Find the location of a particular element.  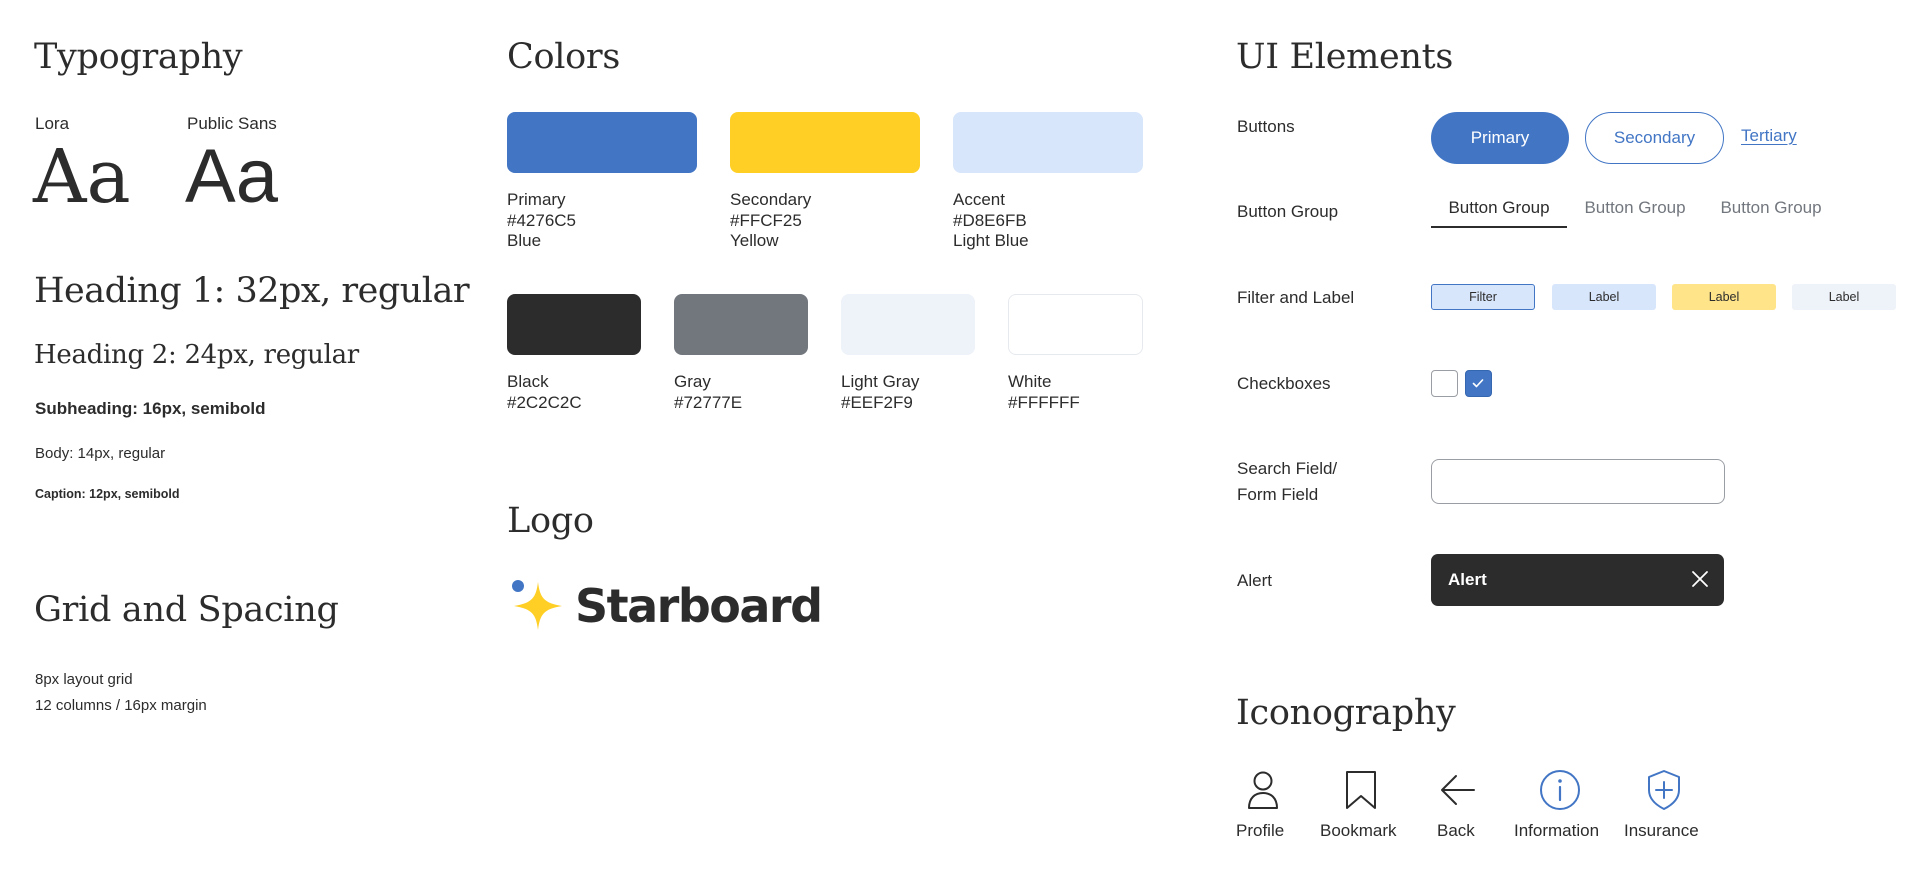

information-icon is located at coordinates (1560, 790).